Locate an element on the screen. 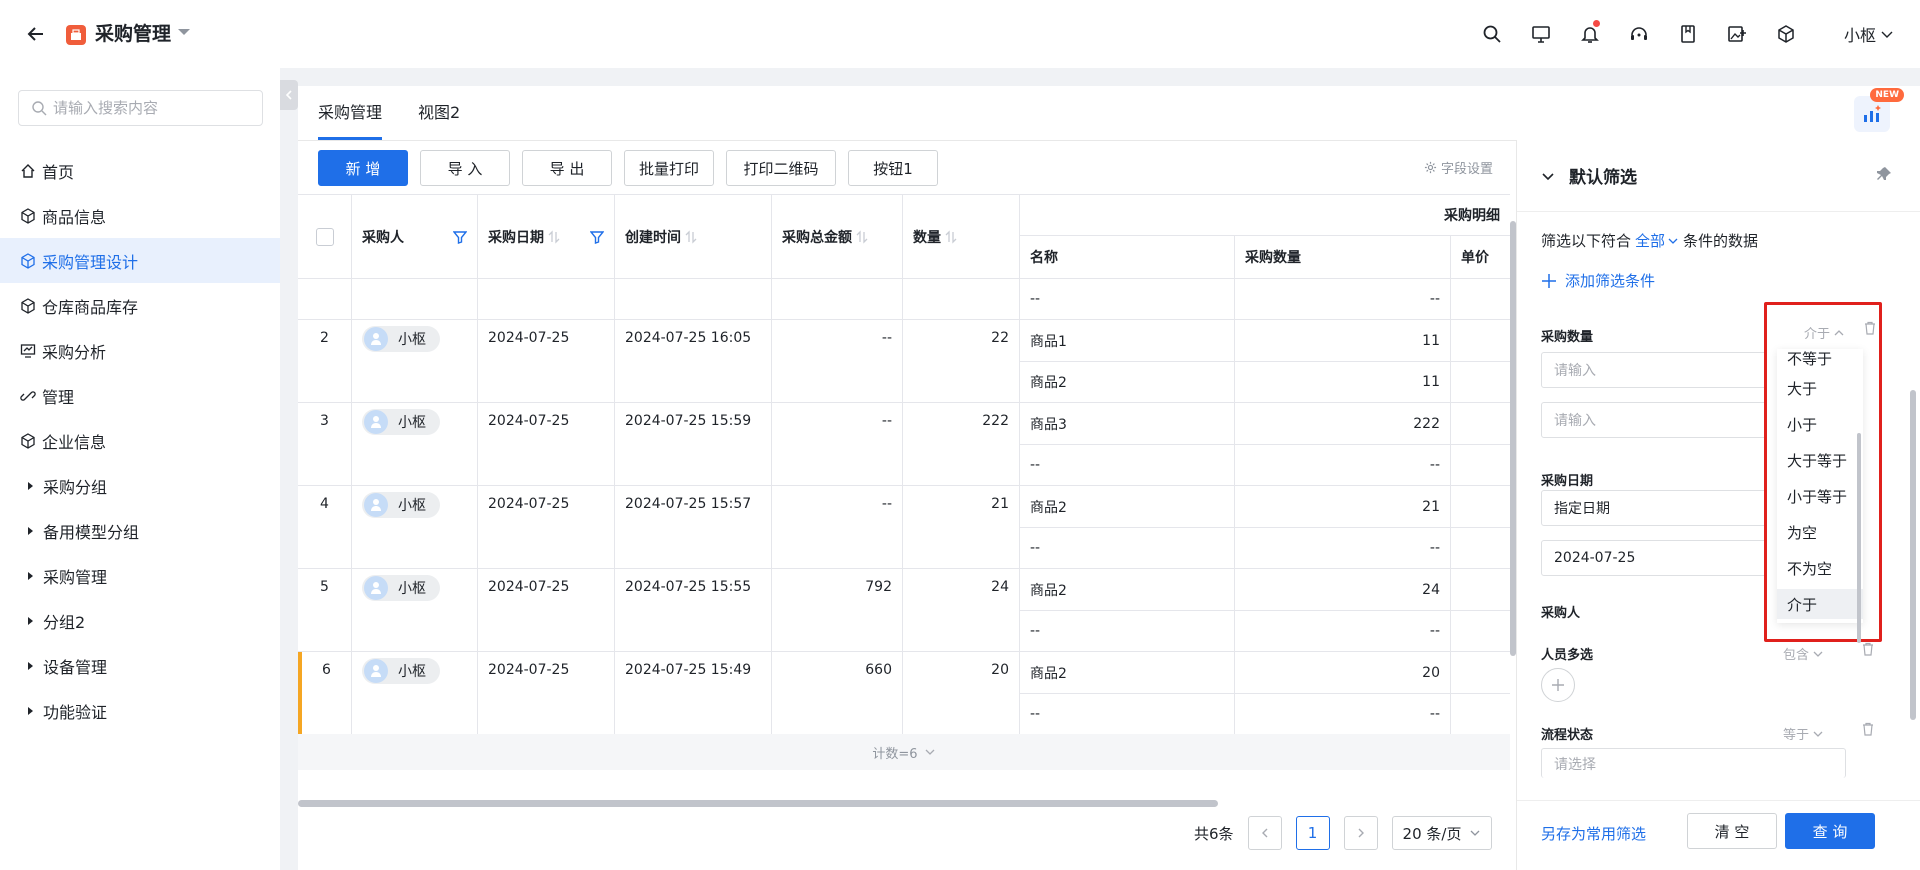 The width and height of the screenshot is (1920, 870). option-not-empty: 不为空 is located at coordinates (1820, 568).